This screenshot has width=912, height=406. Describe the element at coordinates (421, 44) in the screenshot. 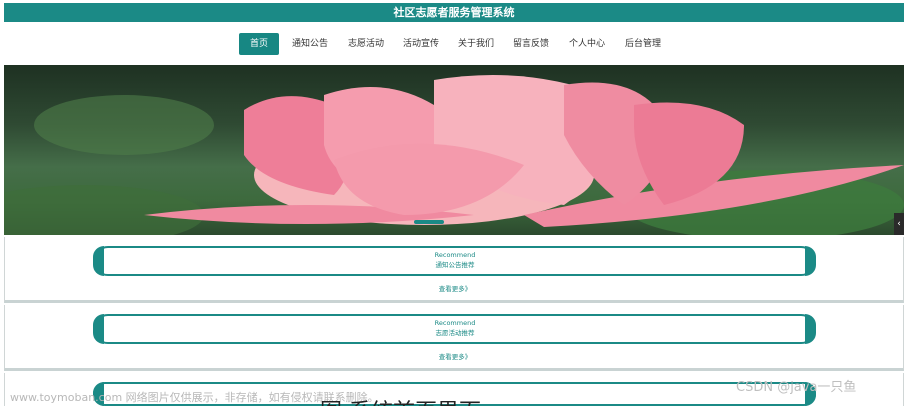

I see `nav-item-activity-promotion: 活动宣传` at that location.